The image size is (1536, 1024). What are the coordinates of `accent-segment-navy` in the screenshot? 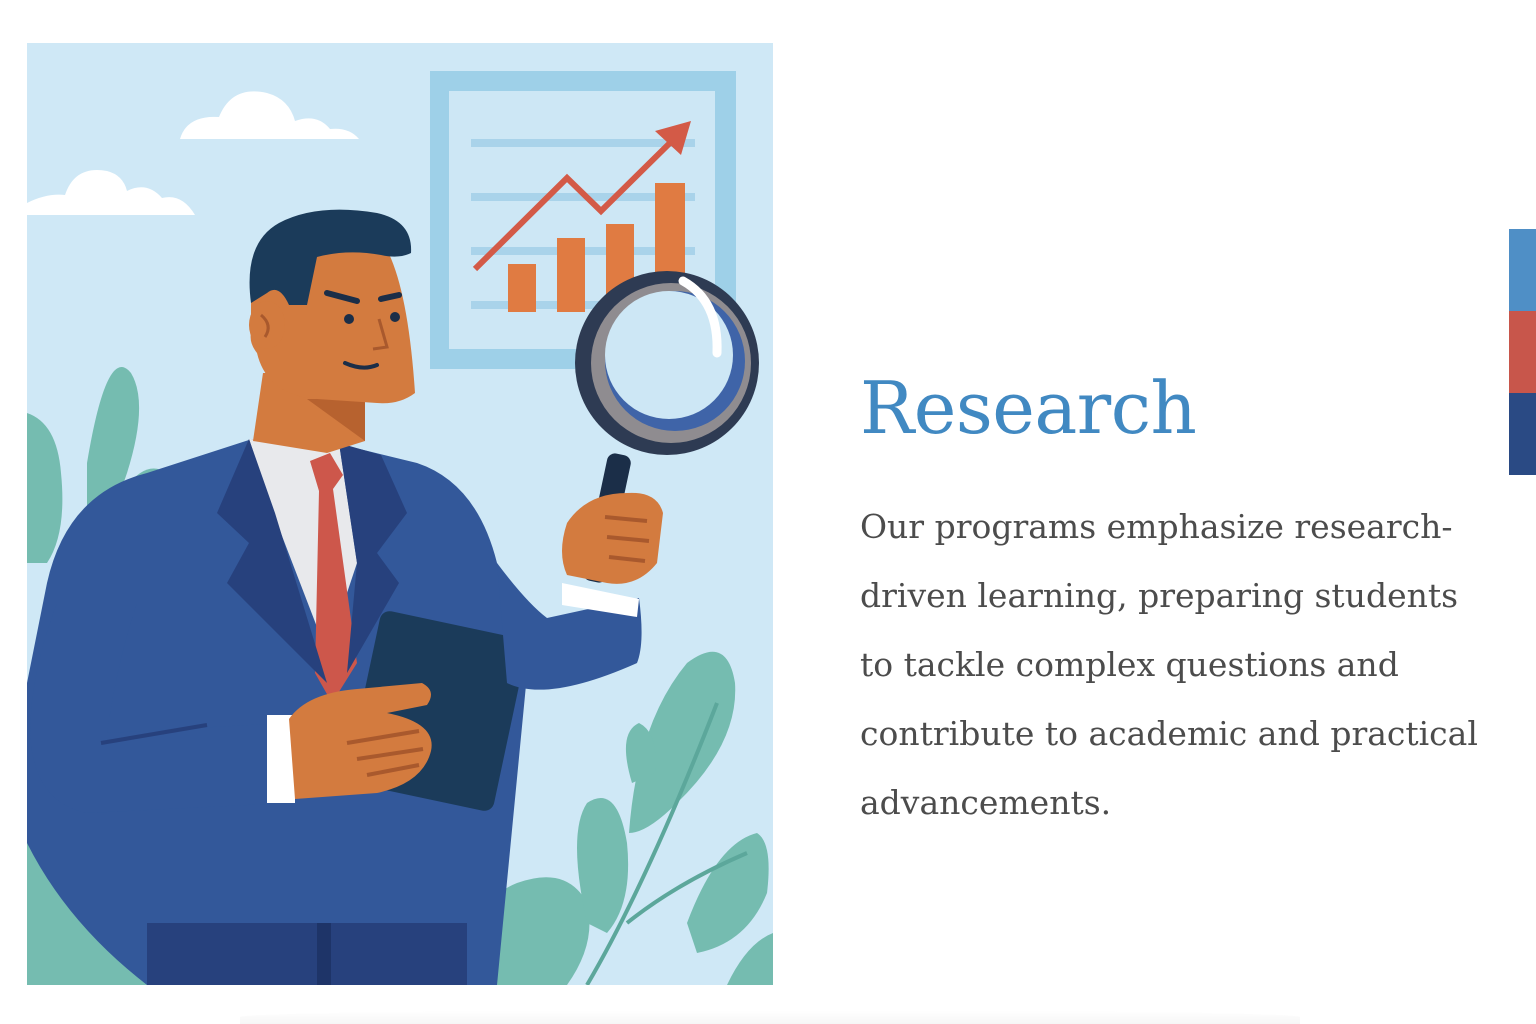 It's located at (1522, 434).